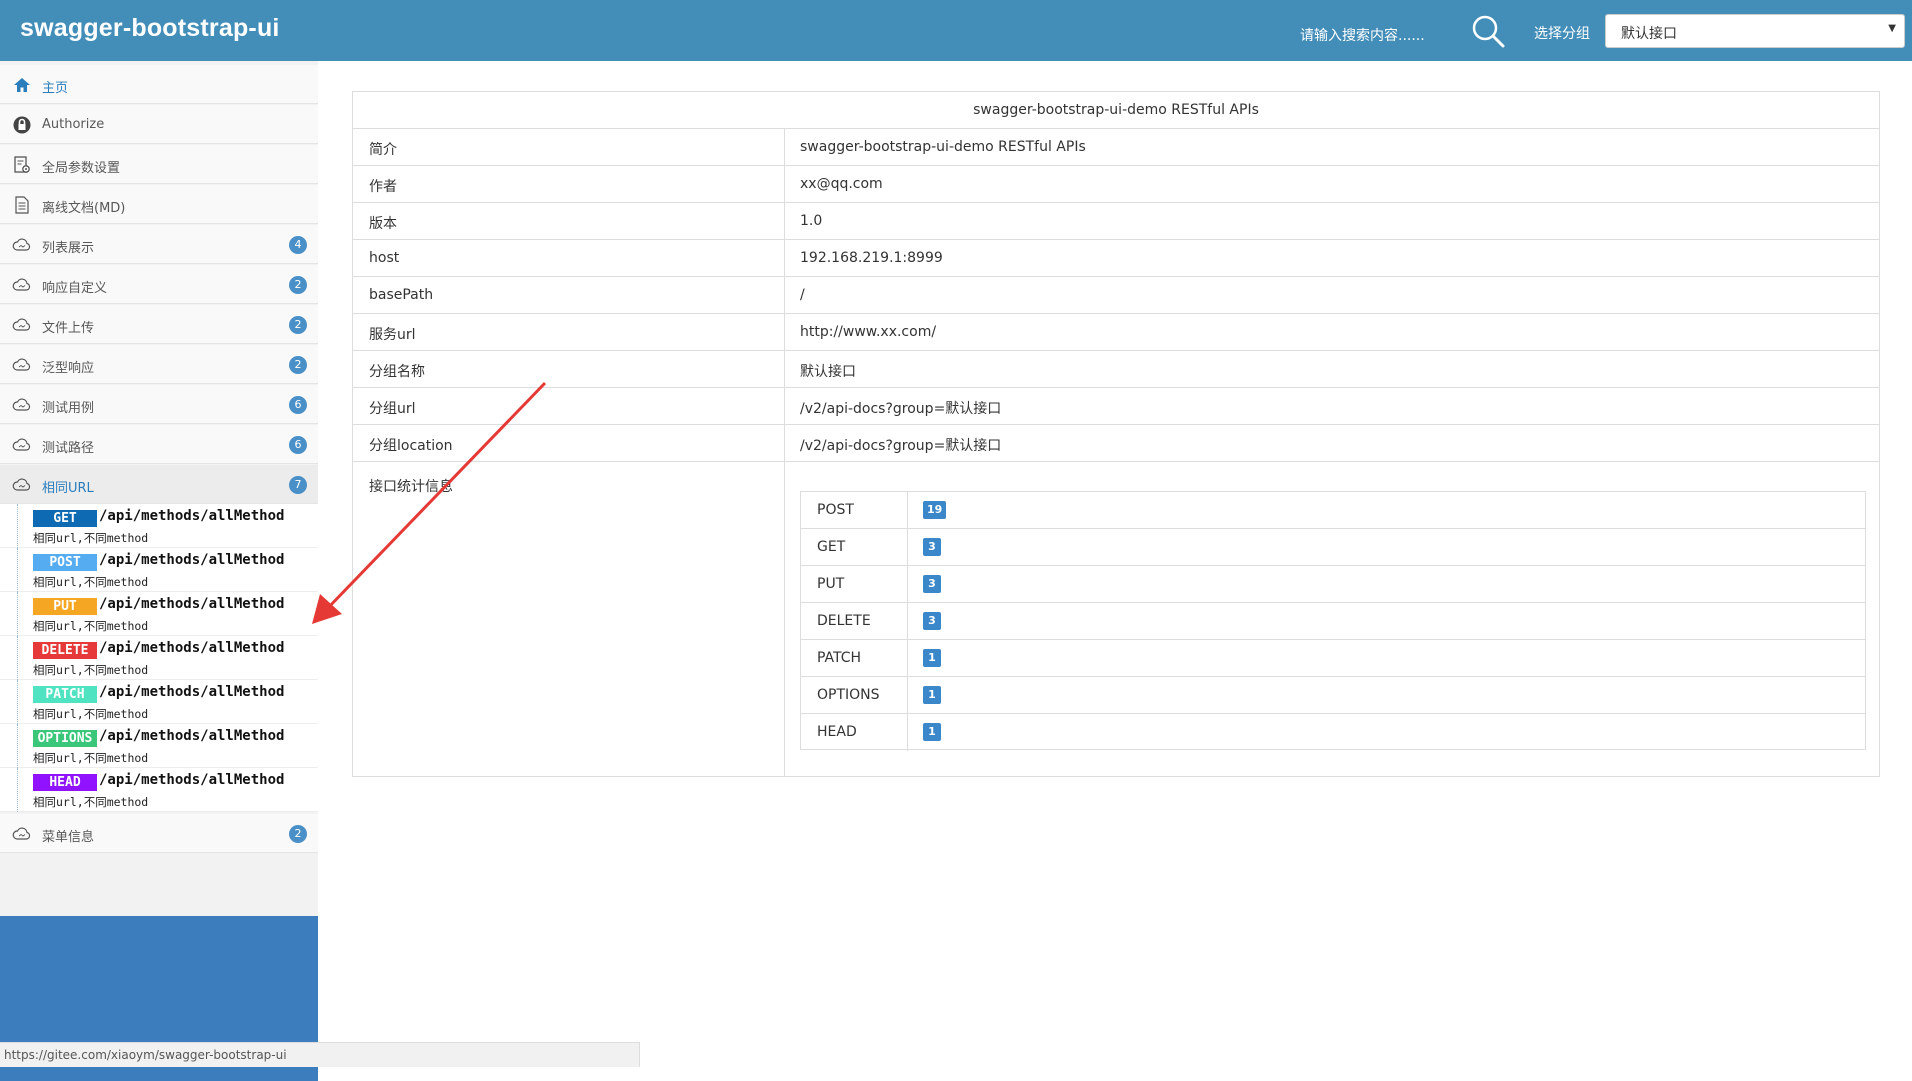 This screenshot has width=1912, height=1081. What do you see at coordinates (383, 187) in the screenshot?
I see `info-key: 作者` at bounding box center [383, 187].